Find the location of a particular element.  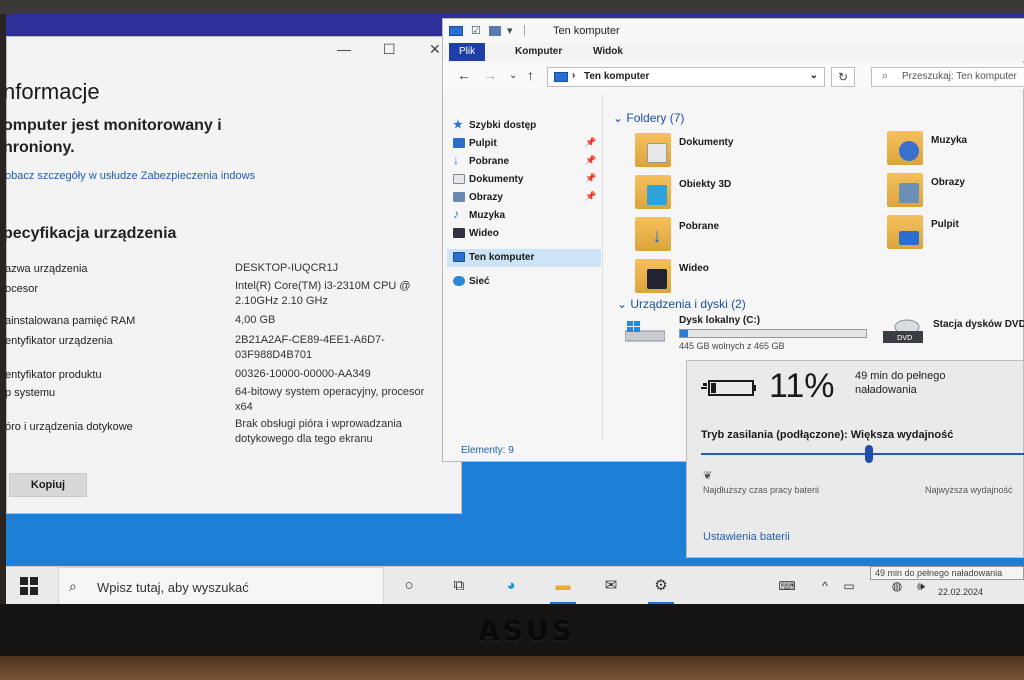

search-input: ⌕ Przeszukaj: Ten komputer is located at coordinates (947, 77).